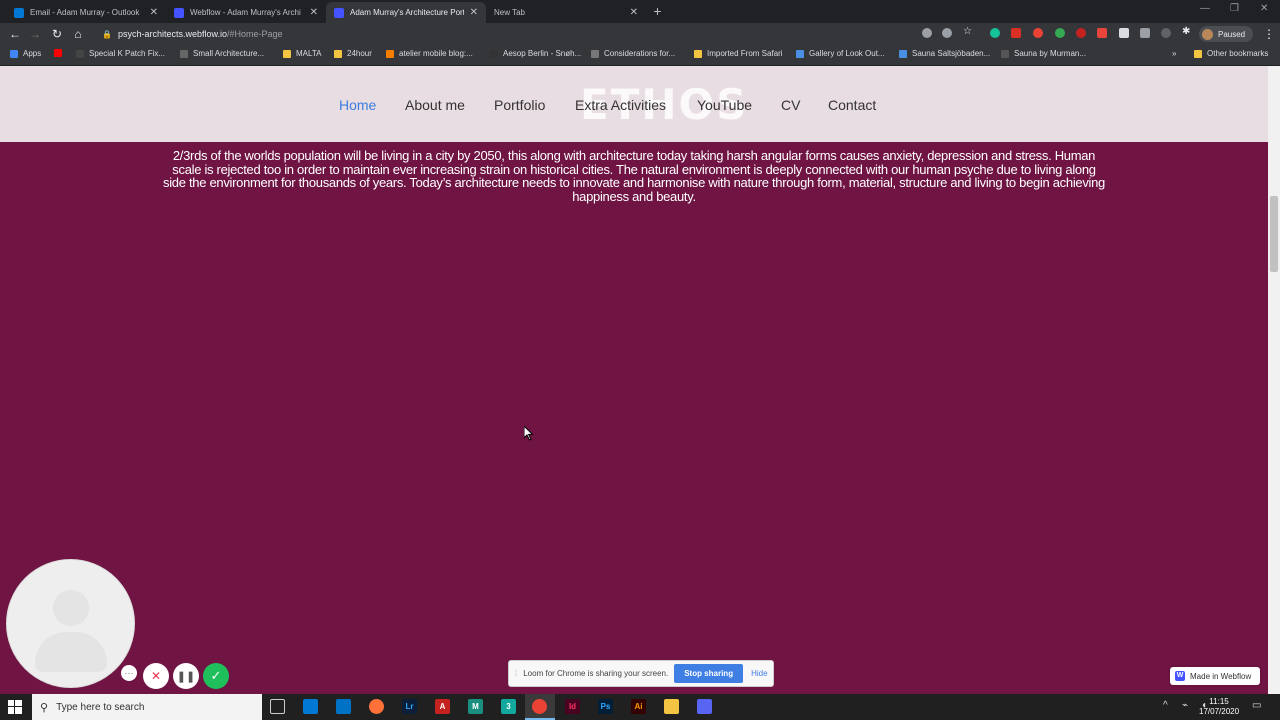  I want to click on loom-camera-bubble, so click(70, 623).